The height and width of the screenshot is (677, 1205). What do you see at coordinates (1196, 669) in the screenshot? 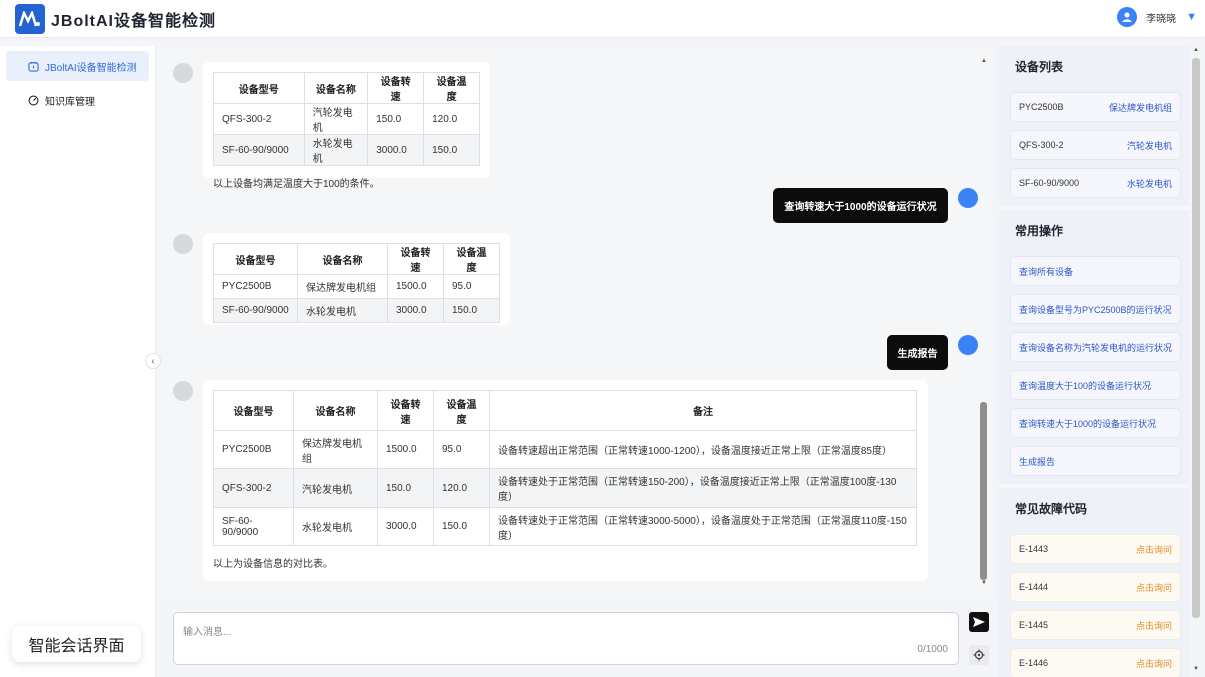
I see `panel-scroll-down-arrow-icon: ▼` at bounding box center [1196, 669].